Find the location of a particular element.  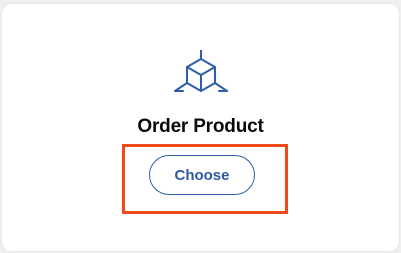

cube-box-icon is located at coordinates (201, 74).